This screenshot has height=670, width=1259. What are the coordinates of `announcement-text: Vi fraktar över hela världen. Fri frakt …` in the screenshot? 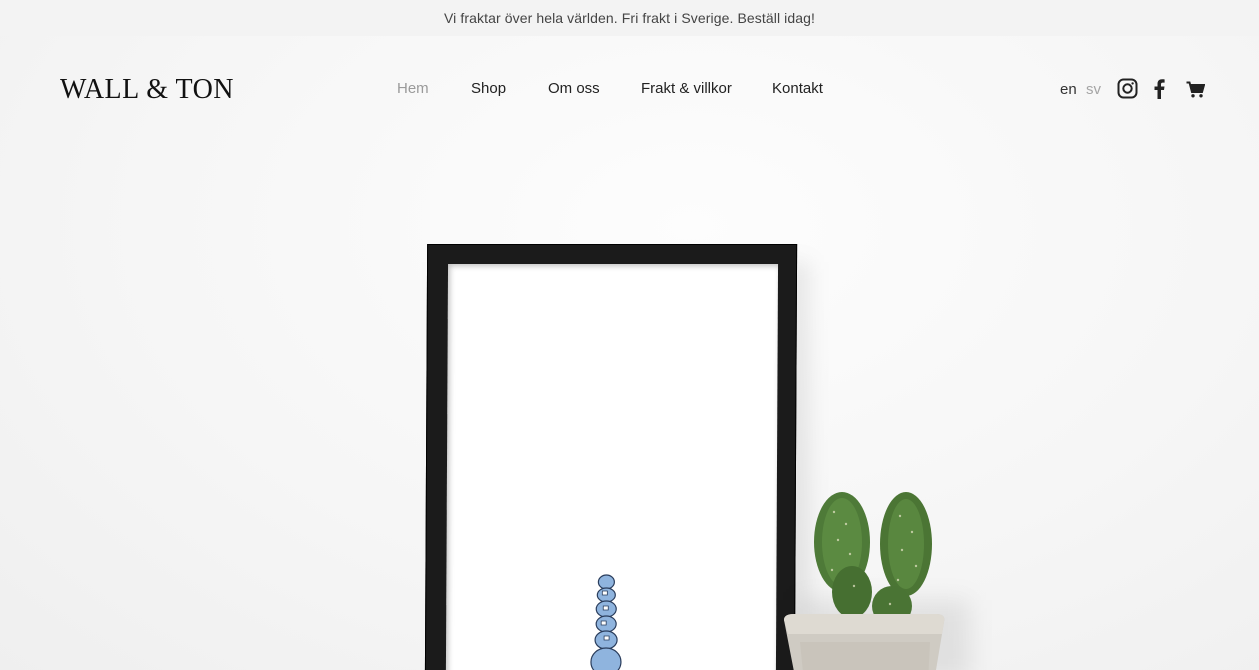 It's located at (629, 18).